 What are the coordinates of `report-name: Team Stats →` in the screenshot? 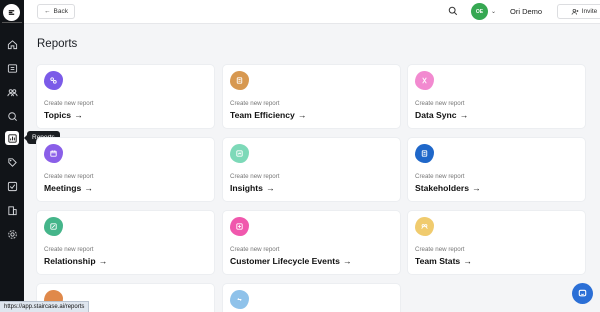 It's located at (443, 261).